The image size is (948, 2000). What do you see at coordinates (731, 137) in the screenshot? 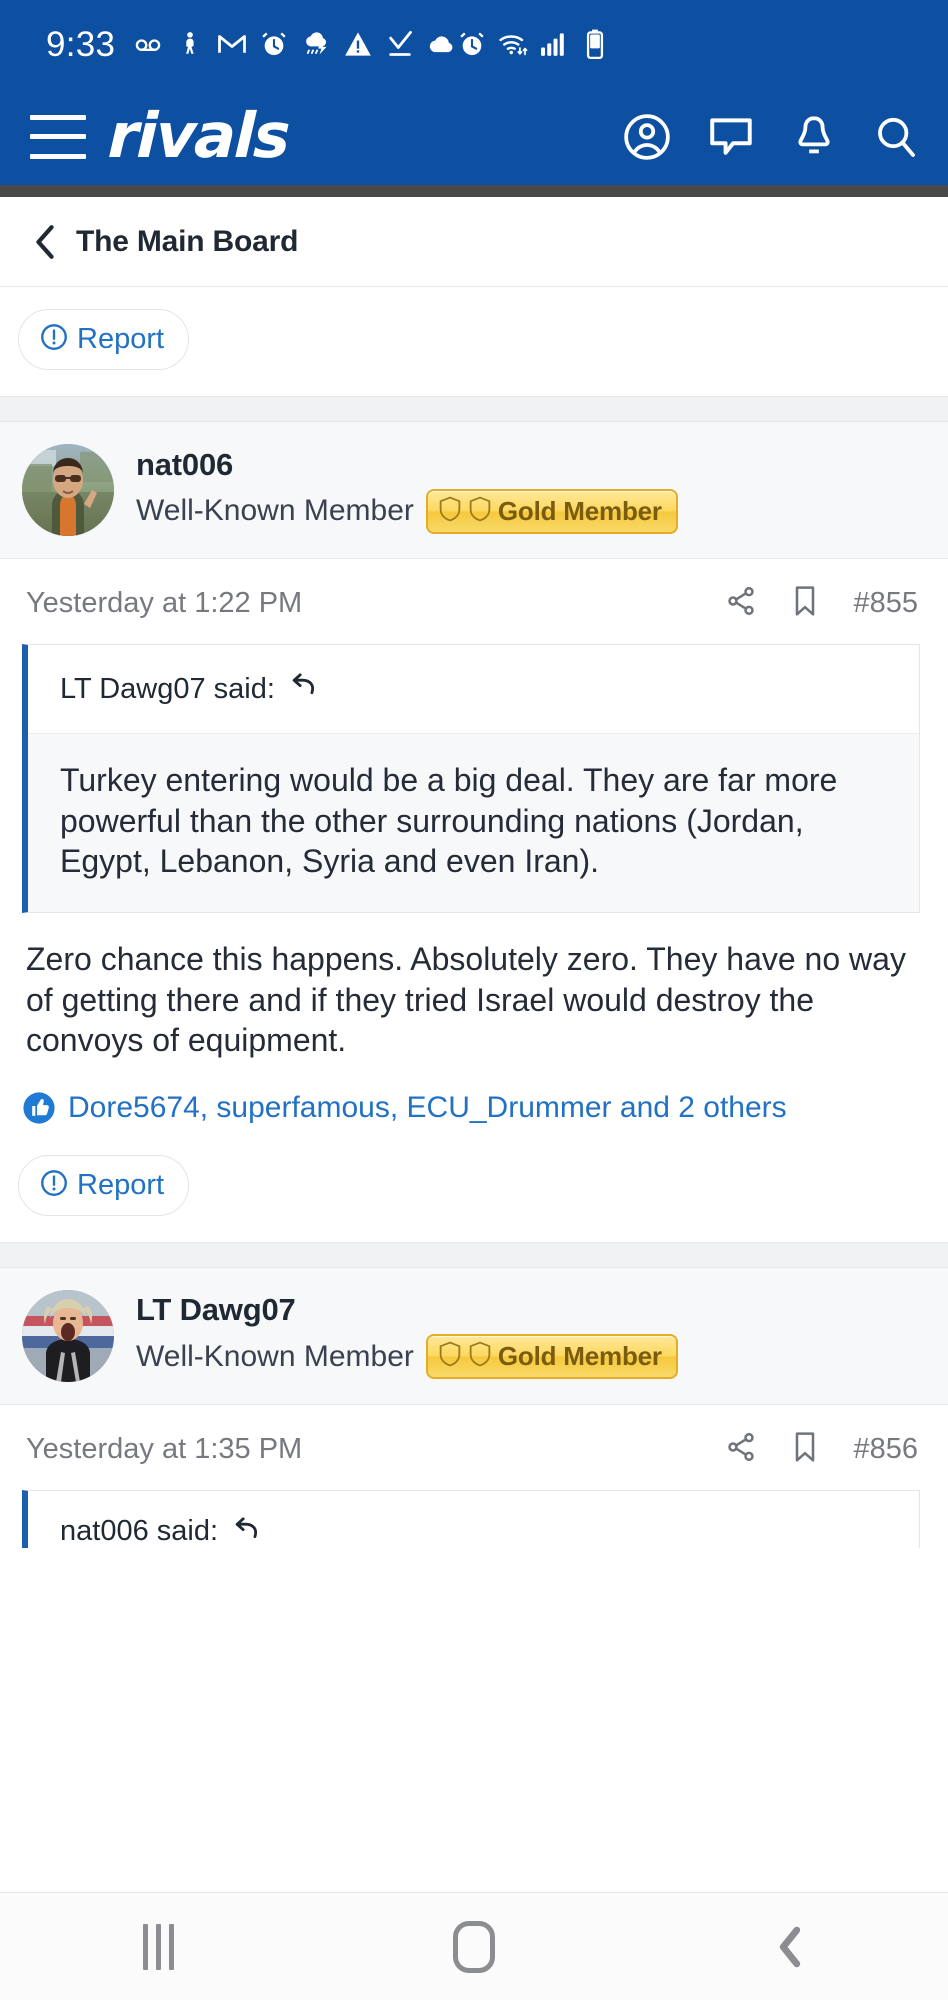
I see `conversations-icon` at bounding box center [731, 137].